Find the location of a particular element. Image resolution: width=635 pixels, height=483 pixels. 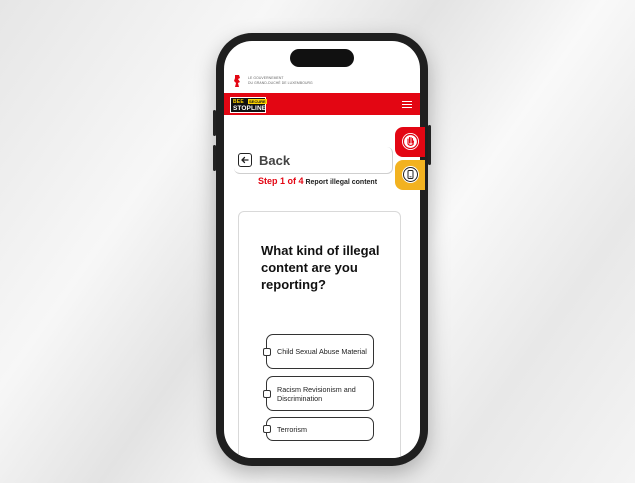

report-tab is located at coordinates (410, 142).